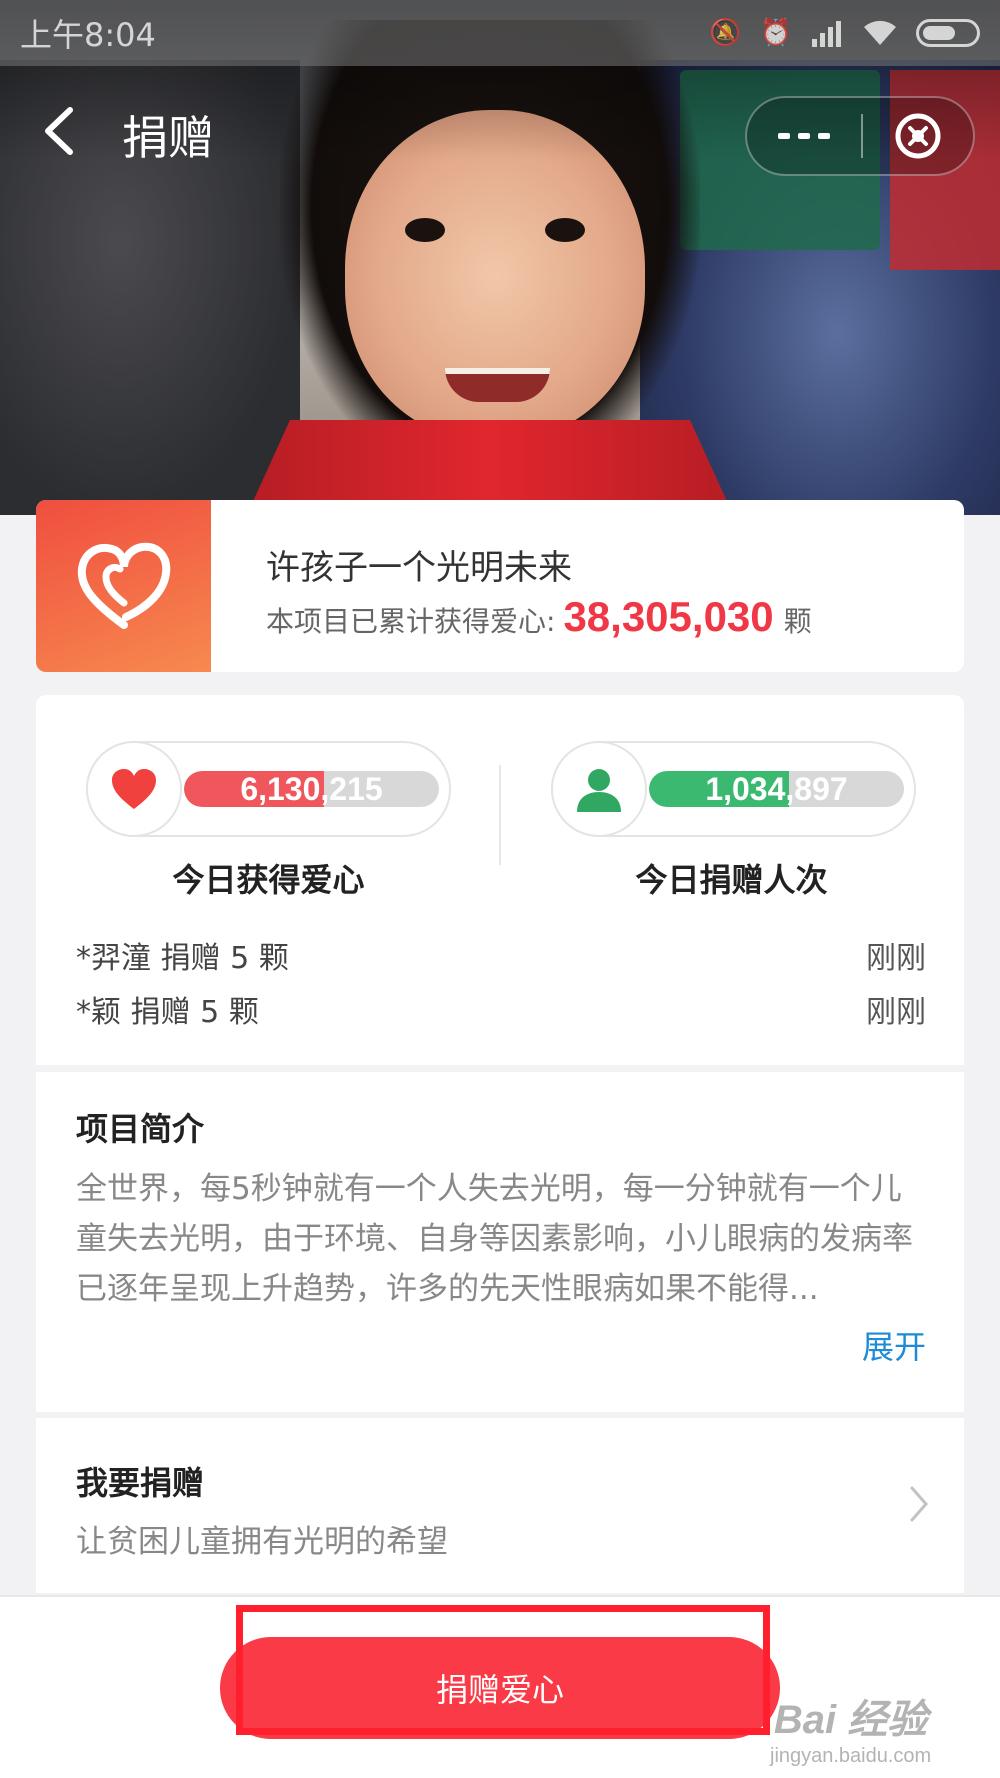 The height and width of the screenshot is (1778, 1000). Describe the element at coordinates (140, 1129) in the screenshot. I see `intro-title: 项目简介` at that location.